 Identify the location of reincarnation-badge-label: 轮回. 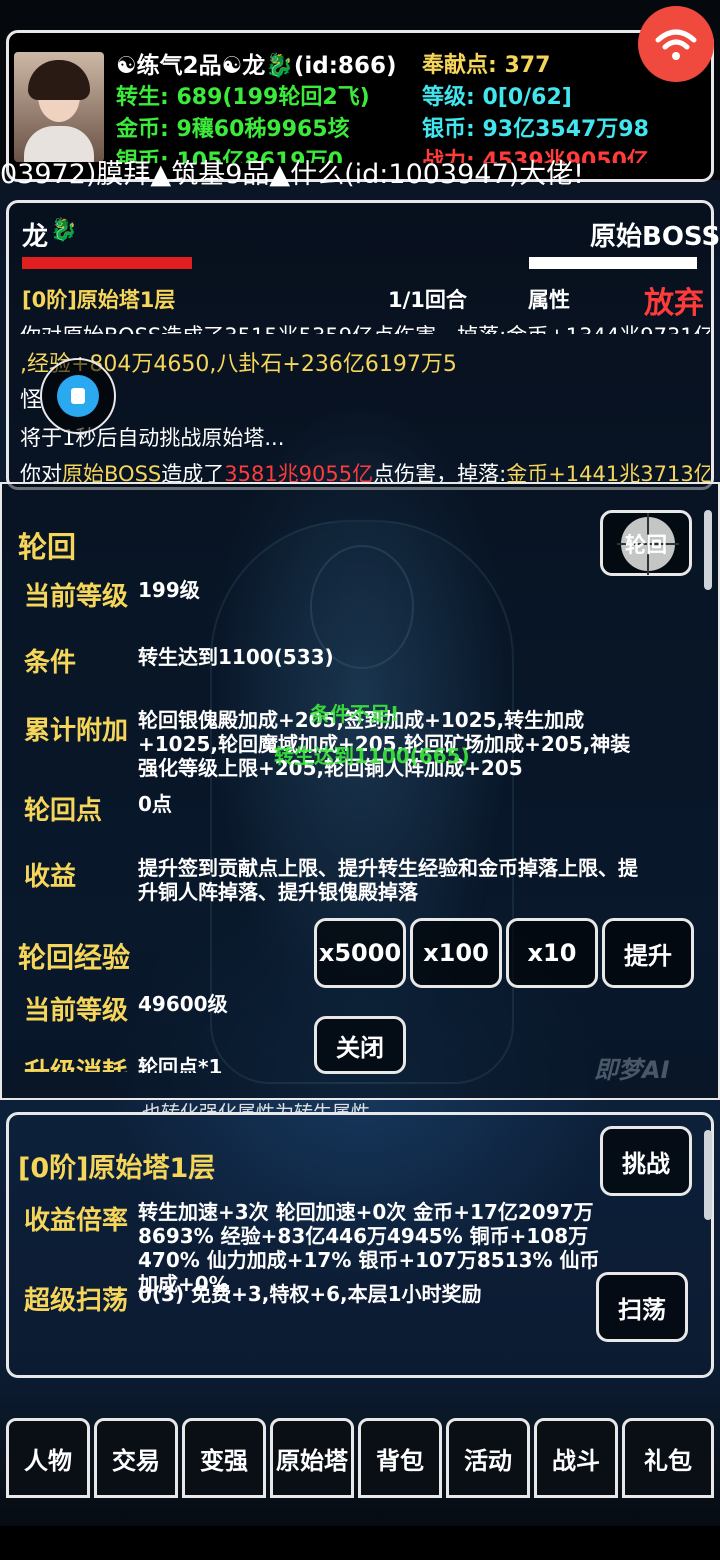
(646, 545).